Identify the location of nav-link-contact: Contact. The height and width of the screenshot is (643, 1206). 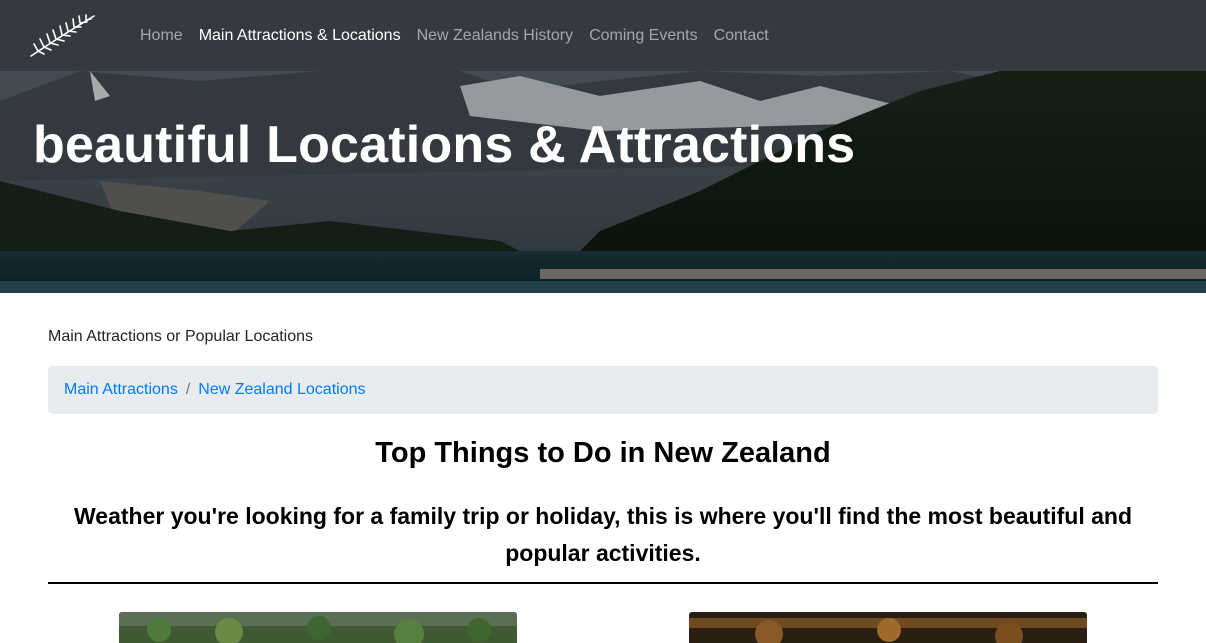
(741, 36).